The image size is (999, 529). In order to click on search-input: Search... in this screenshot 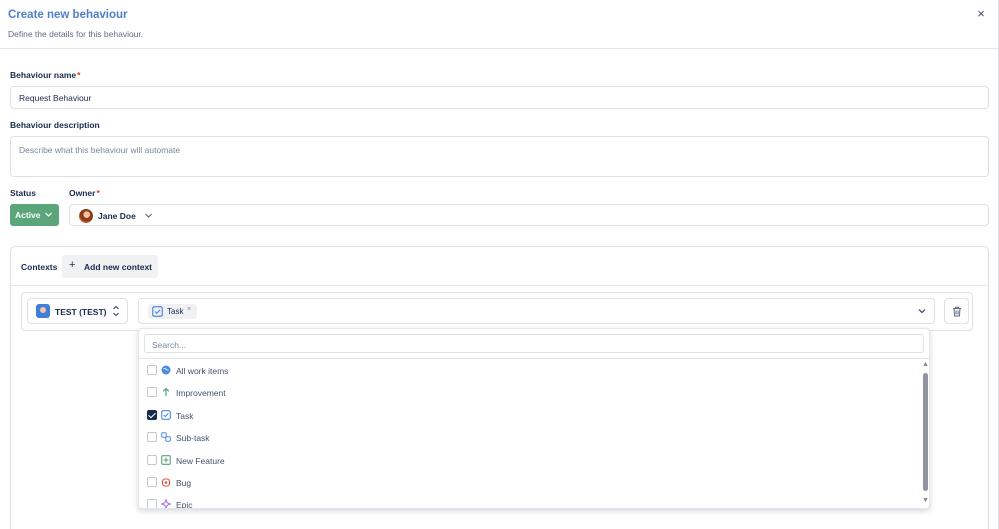, I will do `click(534, 343)`.